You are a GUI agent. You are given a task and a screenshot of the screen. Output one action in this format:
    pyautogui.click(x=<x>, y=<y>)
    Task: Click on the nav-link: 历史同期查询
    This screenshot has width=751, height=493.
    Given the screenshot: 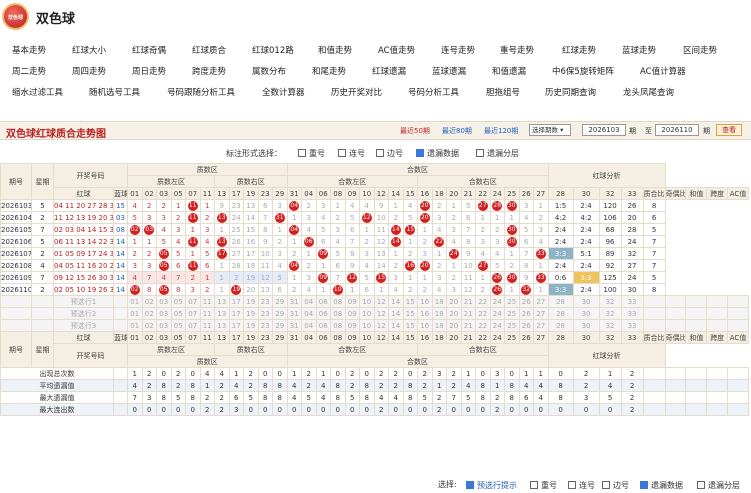 What is the action you would take?
    pyautogui.click(x=570, y=92)
    